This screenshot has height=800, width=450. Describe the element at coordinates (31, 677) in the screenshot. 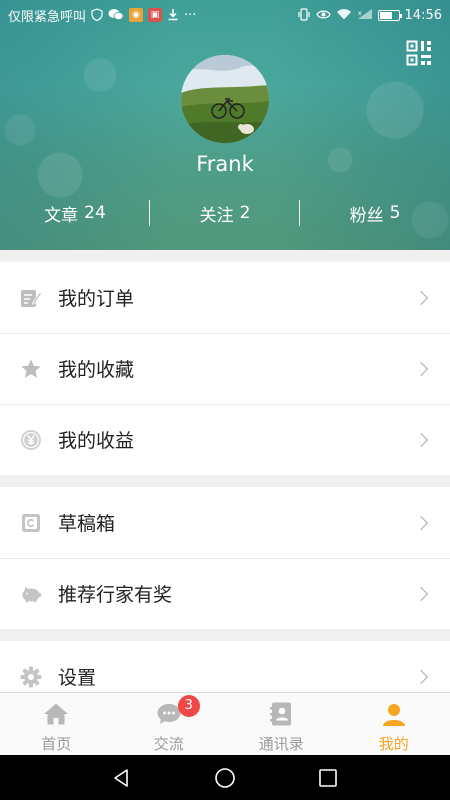

I see `gear-icon` at that location.